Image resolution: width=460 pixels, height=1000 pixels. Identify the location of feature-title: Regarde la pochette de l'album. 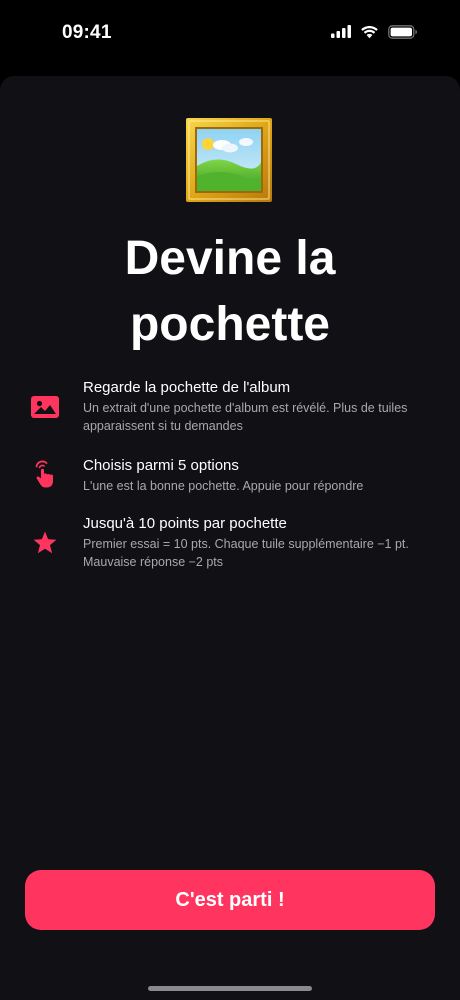
(187, 387).